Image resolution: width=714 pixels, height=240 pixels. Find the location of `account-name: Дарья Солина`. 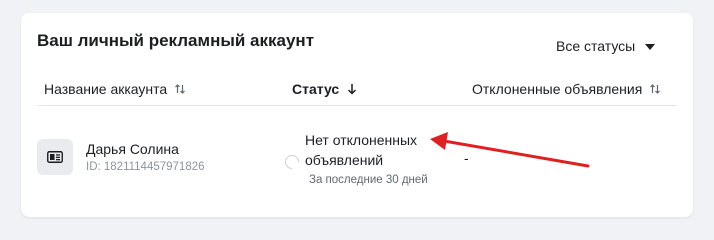

account-name: Дарья Солина is located at coordinates (132, 149).